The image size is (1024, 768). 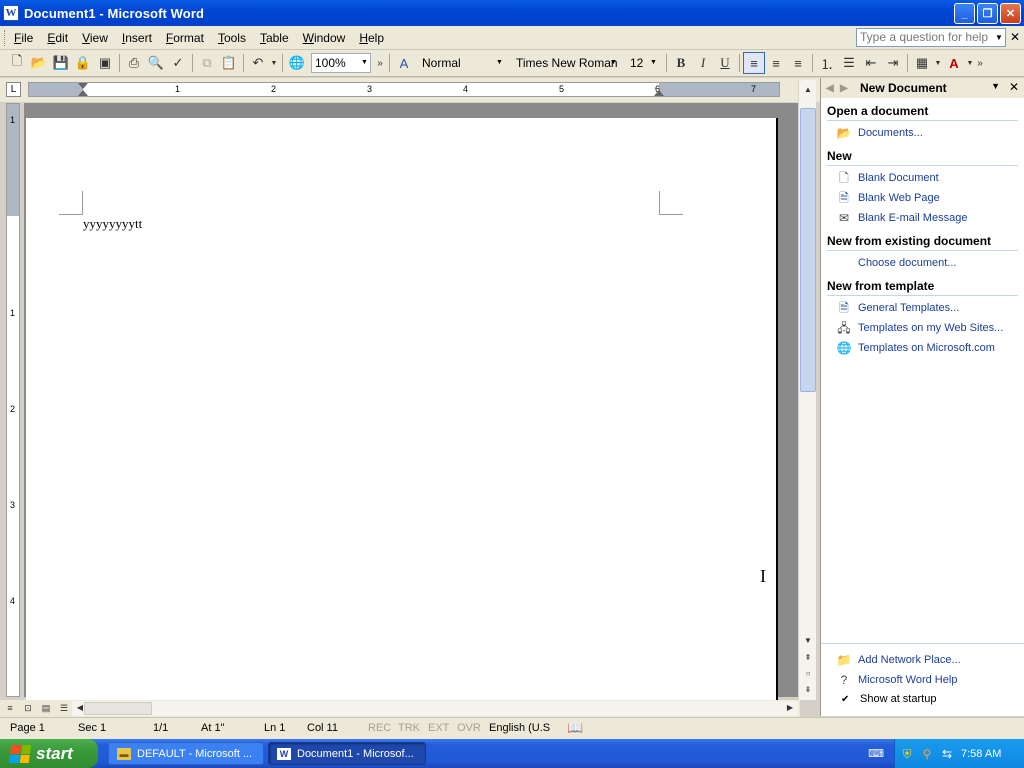 I want to click on minimize-button: _, so click(x=964, y=13).